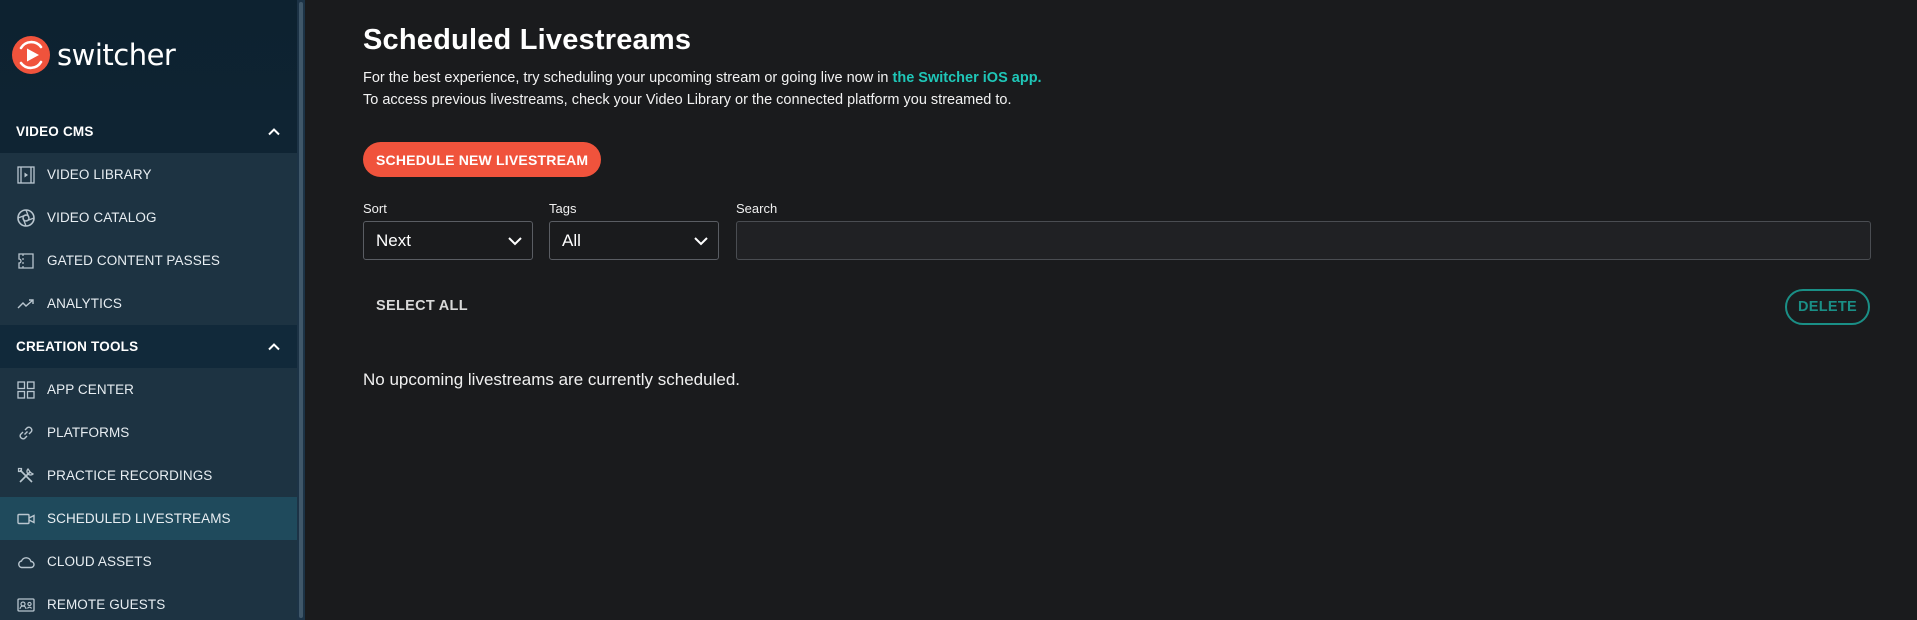 This screenshot has height=620, width=1917. What do you see at coordinates (84, 303) in the screenshot?
I see `sidebar-item-label: ANALYTICS` at bounding box center [84, 303].